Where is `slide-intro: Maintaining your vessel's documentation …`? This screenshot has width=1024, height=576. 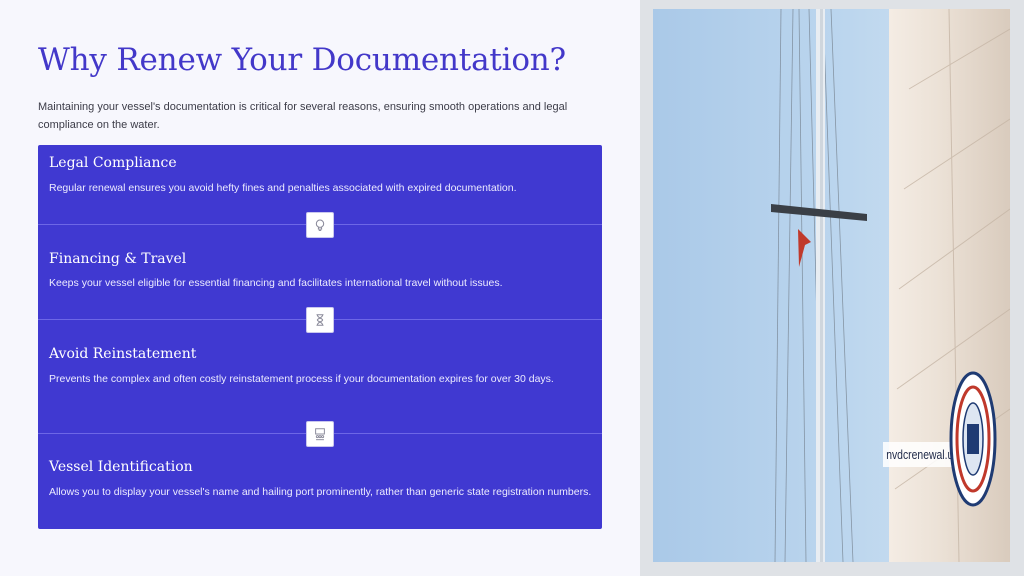
slide-intro: Maintaining your vessel's documentation … is located at coordinates (303, 116).